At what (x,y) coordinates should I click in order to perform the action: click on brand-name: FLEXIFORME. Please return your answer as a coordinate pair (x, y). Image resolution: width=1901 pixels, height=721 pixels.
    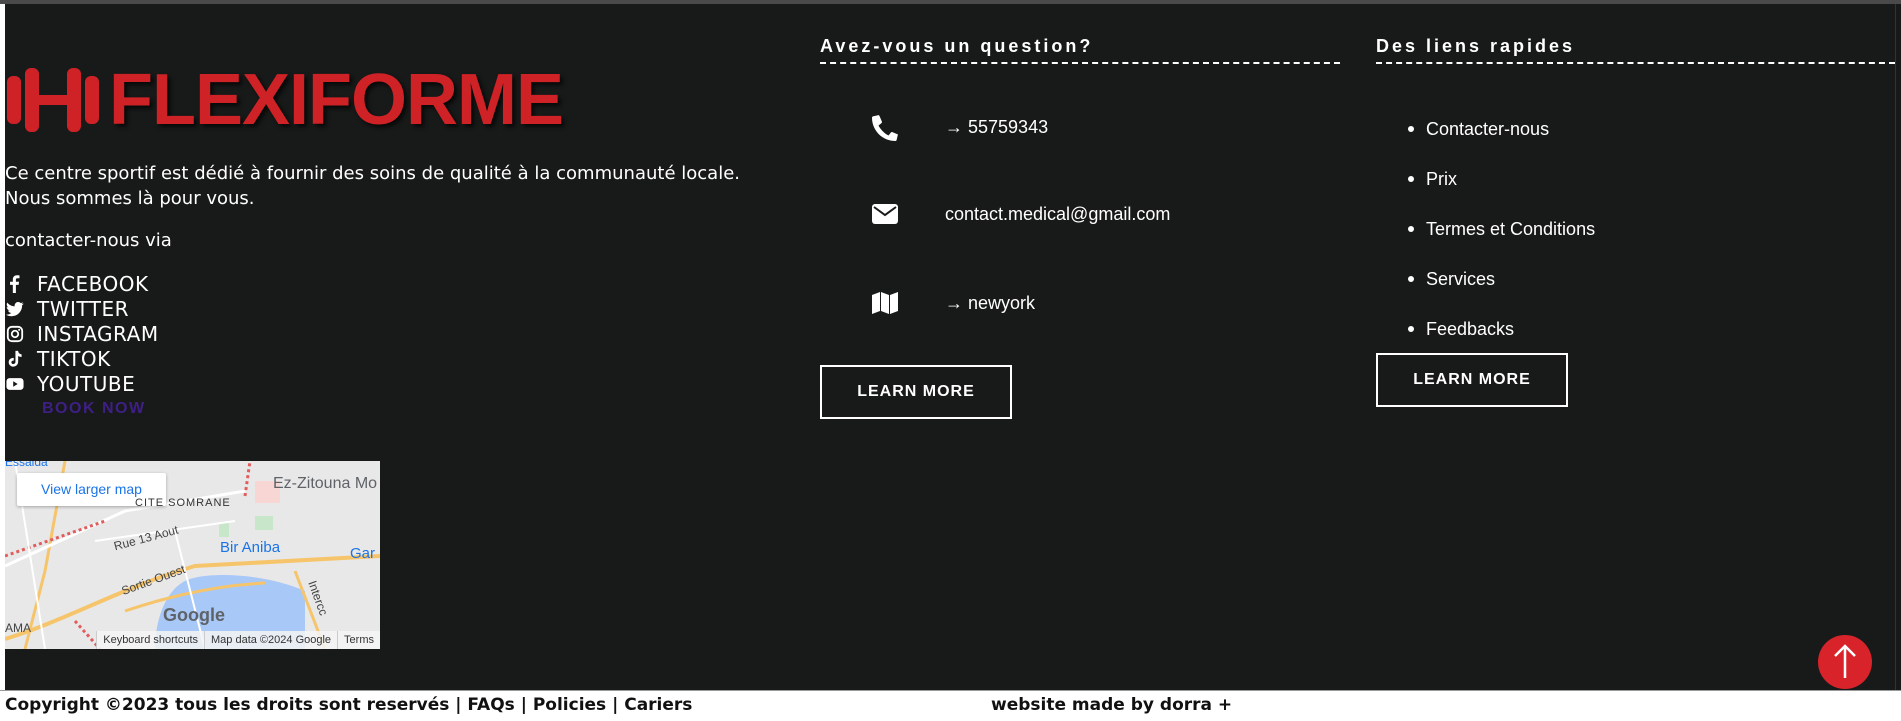
    Looking at the image, I should click on (336, 100).